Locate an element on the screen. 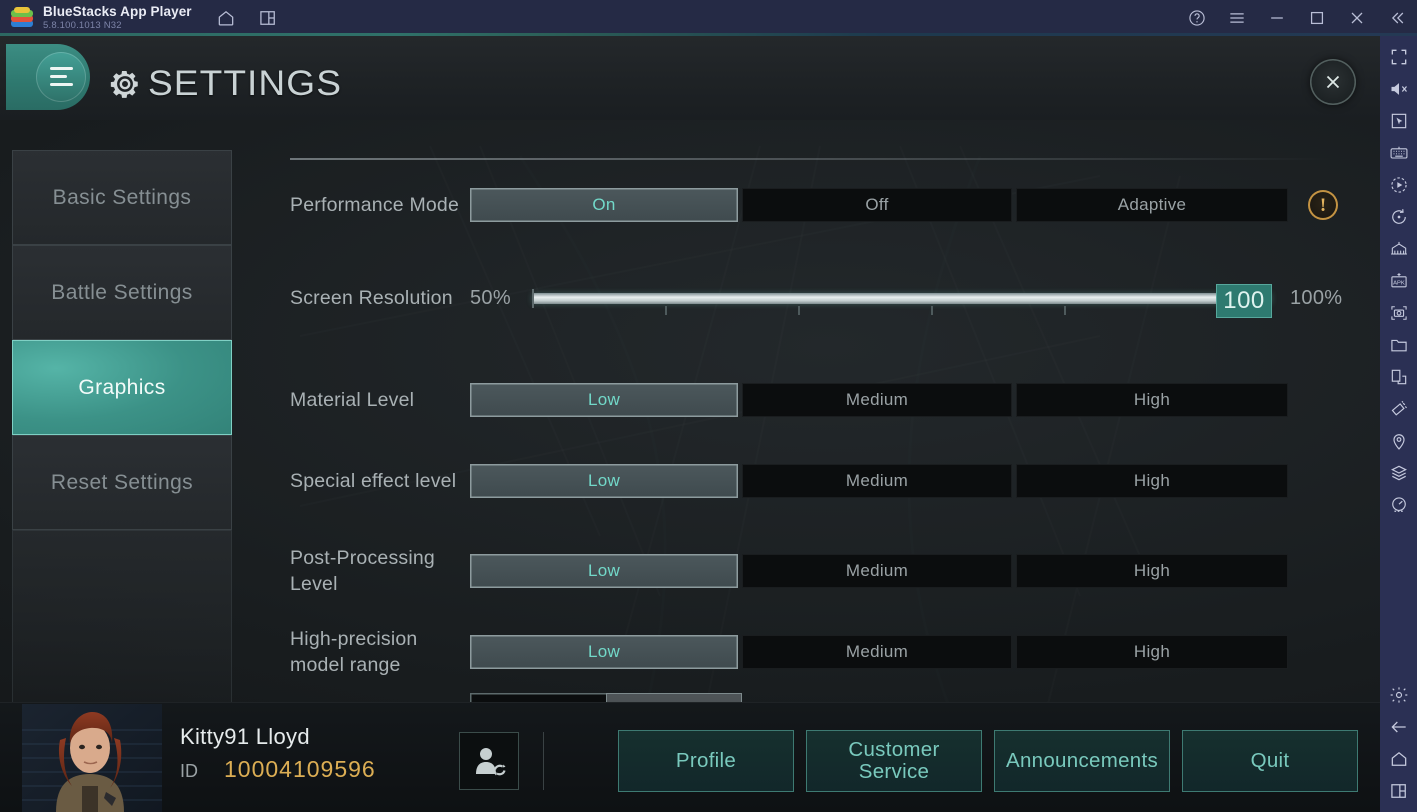 The width and height of the screenshot is (1417, 812). bluestacks-sidebar: APK is located at coordinates (1398, 424).